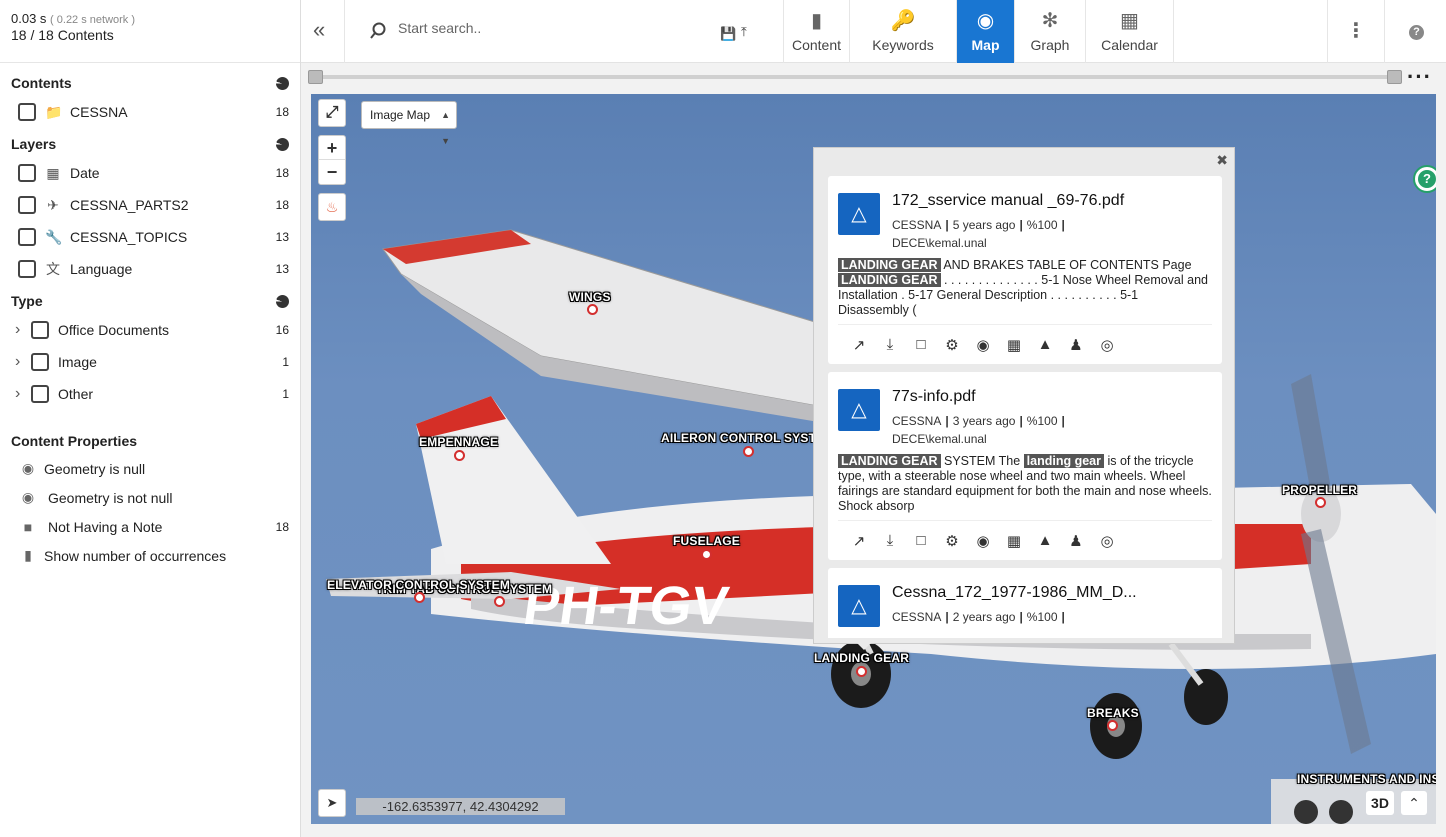 The height and width of the screenshot is (837, 1446). What do you see at coordinates (861, 658) in the screenshot?
I see `map-label-landing-gear: LANDING GEAR` at bounding box center [861, 658].